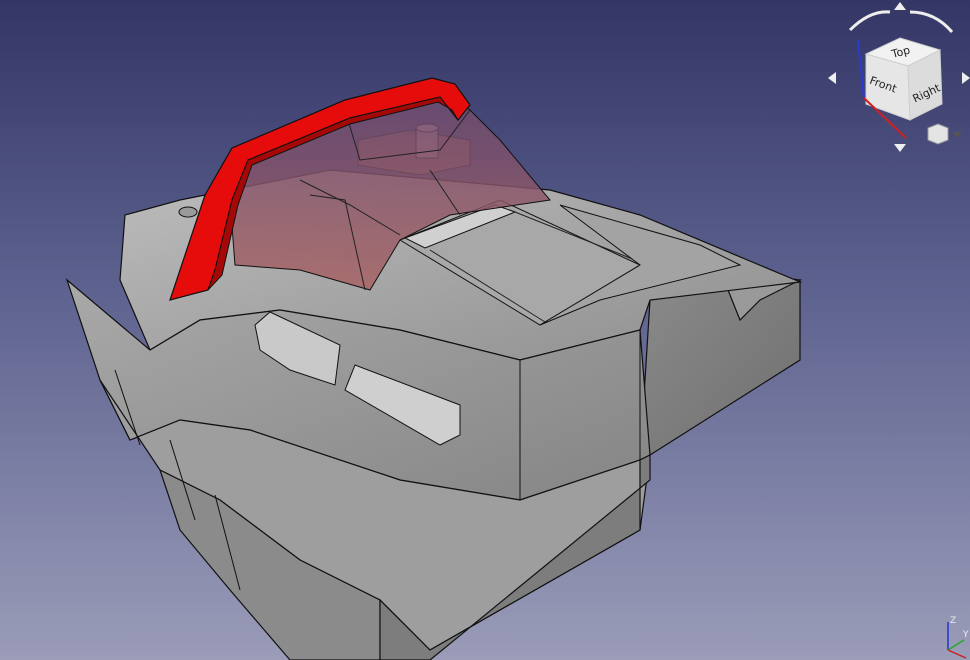 This screenshot has height=660, width=970. What do you see at coordinates (900, 6) in the screenshot?
I see `pan-up-arrow-icon` at bounding box center [900, 6].